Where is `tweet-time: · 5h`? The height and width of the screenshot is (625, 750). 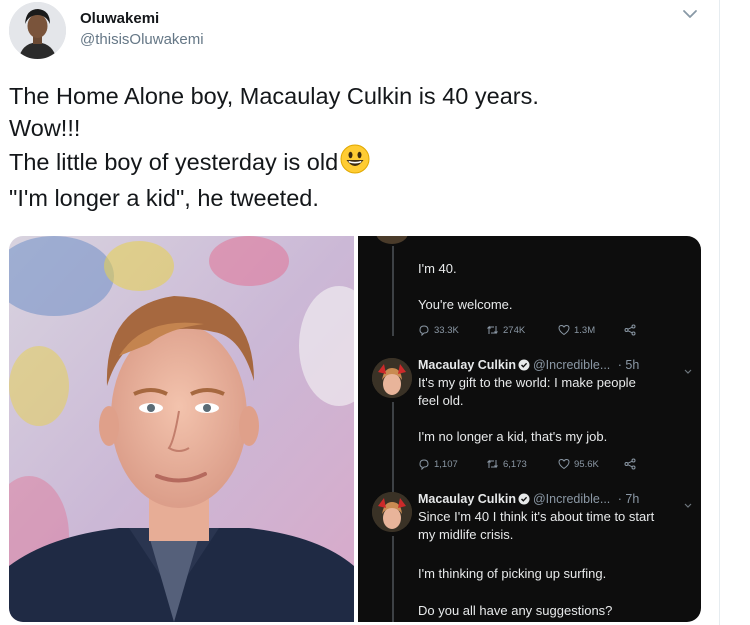
tweet-time: · 5h is located at coordinates (628, 365).